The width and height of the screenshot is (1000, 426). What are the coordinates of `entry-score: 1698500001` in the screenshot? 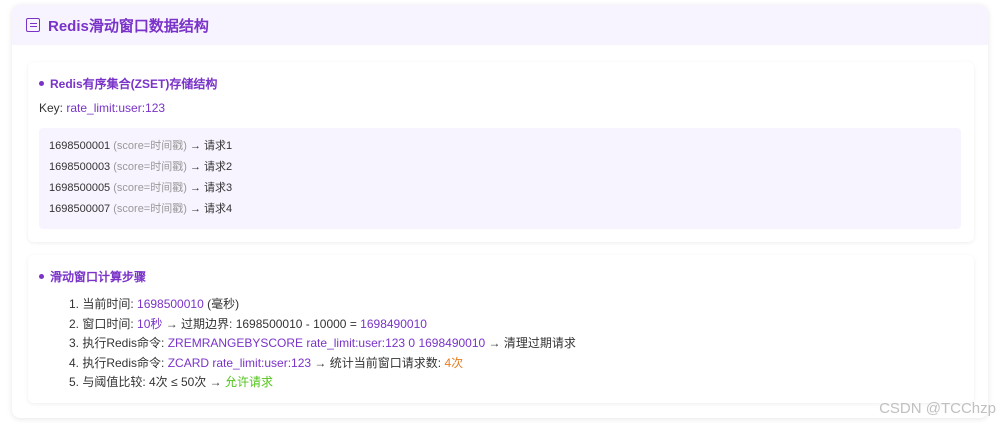 It's located at (80, 146).